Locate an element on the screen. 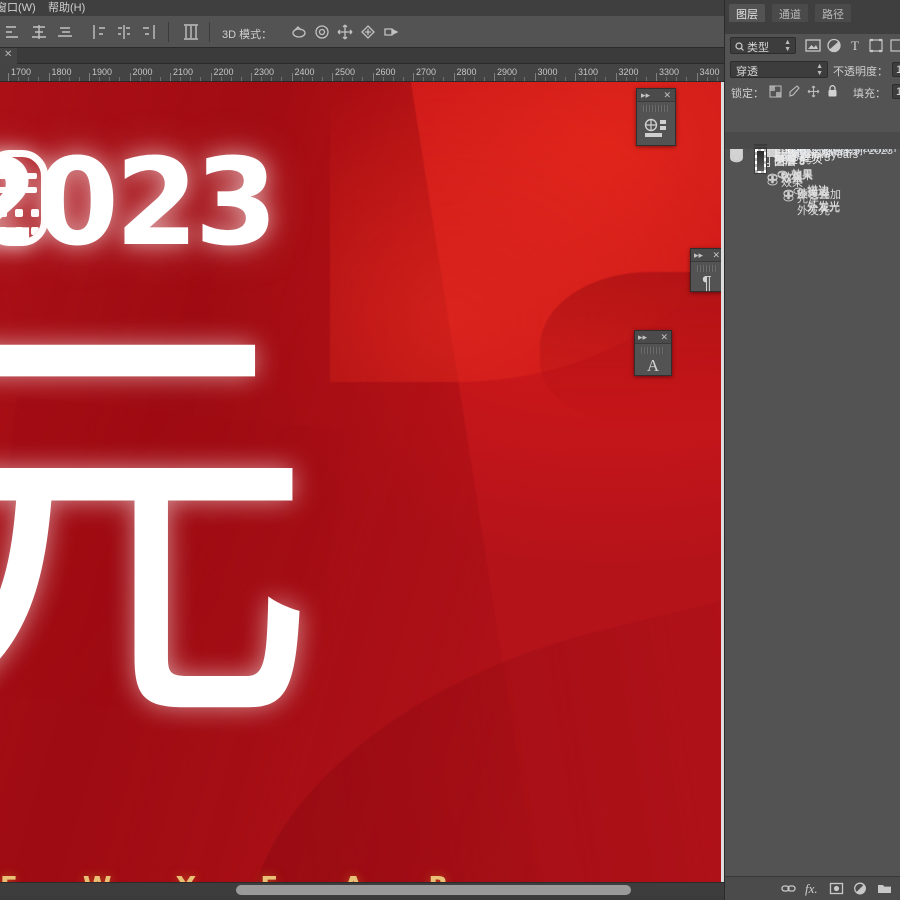  ruler-label: 2000 is located at coordinates (142, 72).